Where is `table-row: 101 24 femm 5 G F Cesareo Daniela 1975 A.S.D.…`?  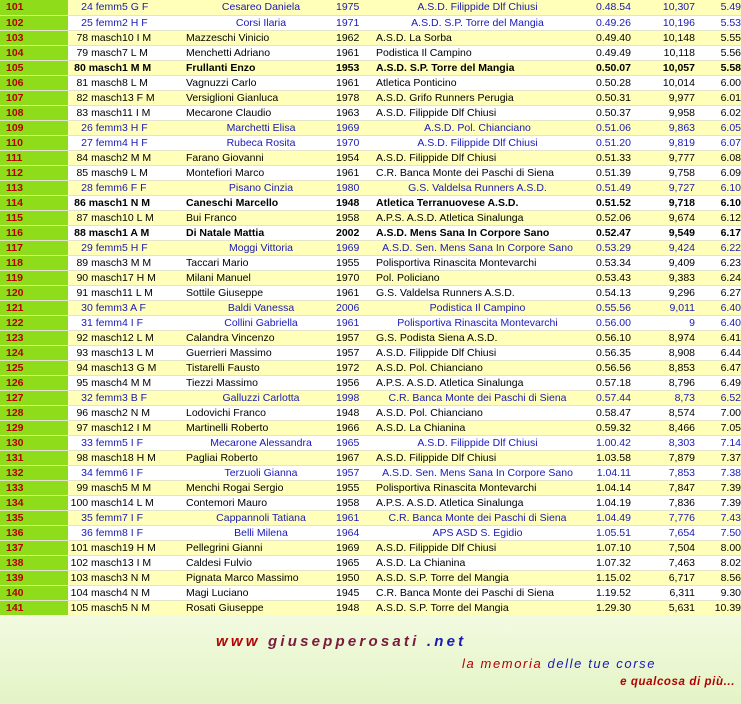 table-row: 101 24 femm 5 G F Cesareo Daniela 1975 A.S.D.… is located at coordinates (370, 8).